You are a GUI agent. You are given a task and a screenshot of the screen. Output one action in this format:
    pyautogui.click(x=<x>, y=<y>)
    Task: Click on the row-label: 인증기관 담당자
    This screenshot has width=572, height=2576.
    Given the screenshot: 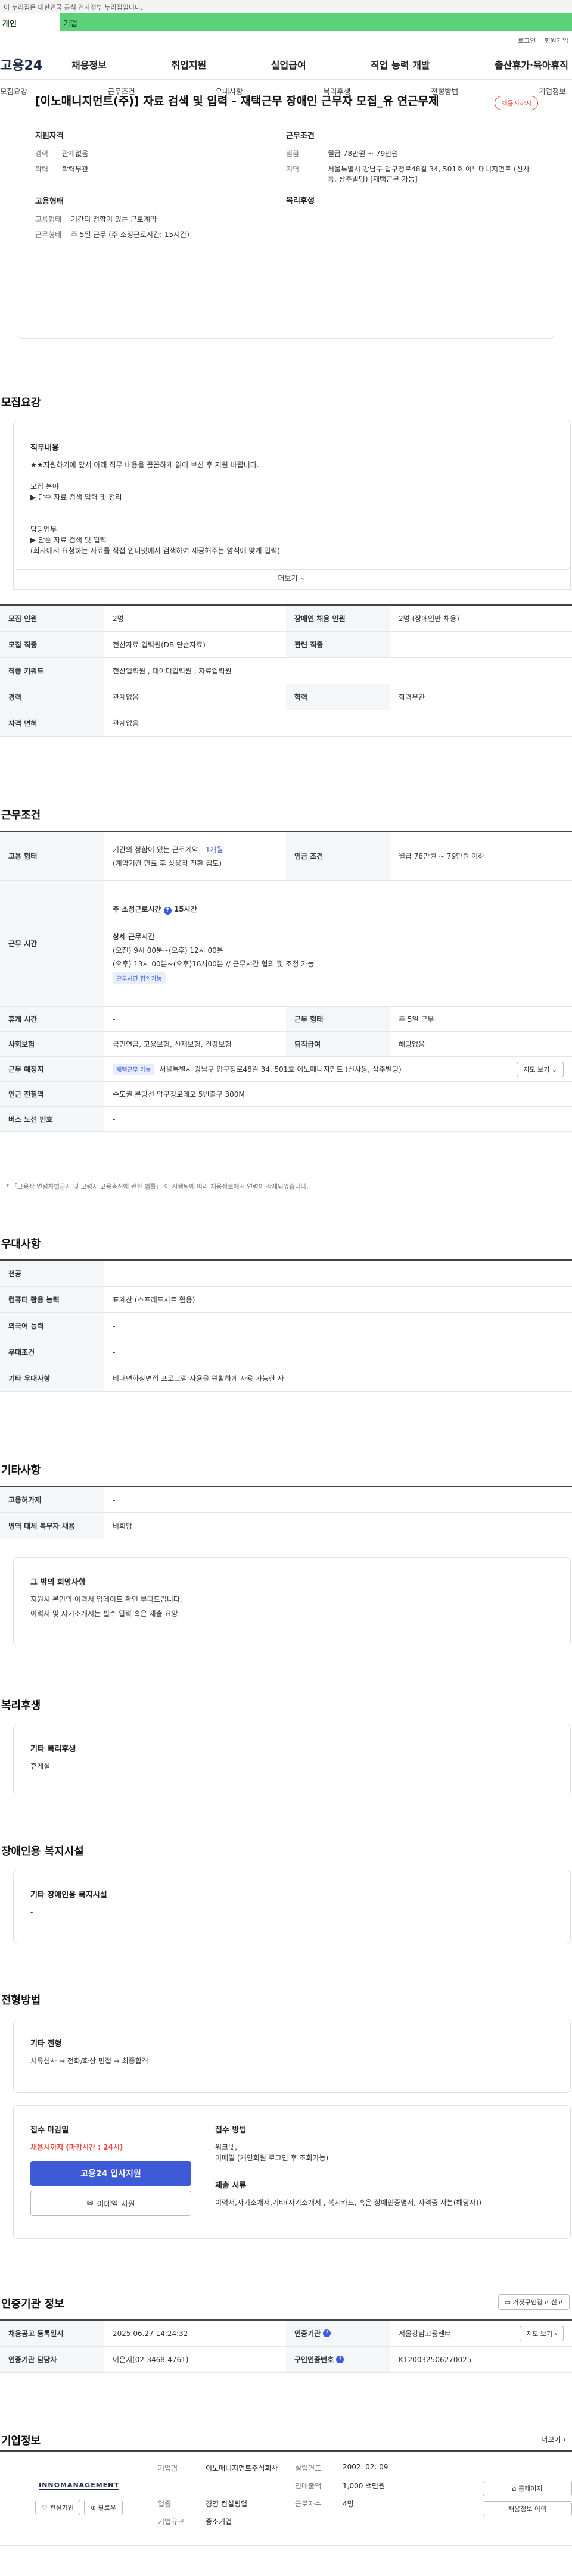 What is the action you would take?
    pyautogui.click(x=52, y=2359)
    